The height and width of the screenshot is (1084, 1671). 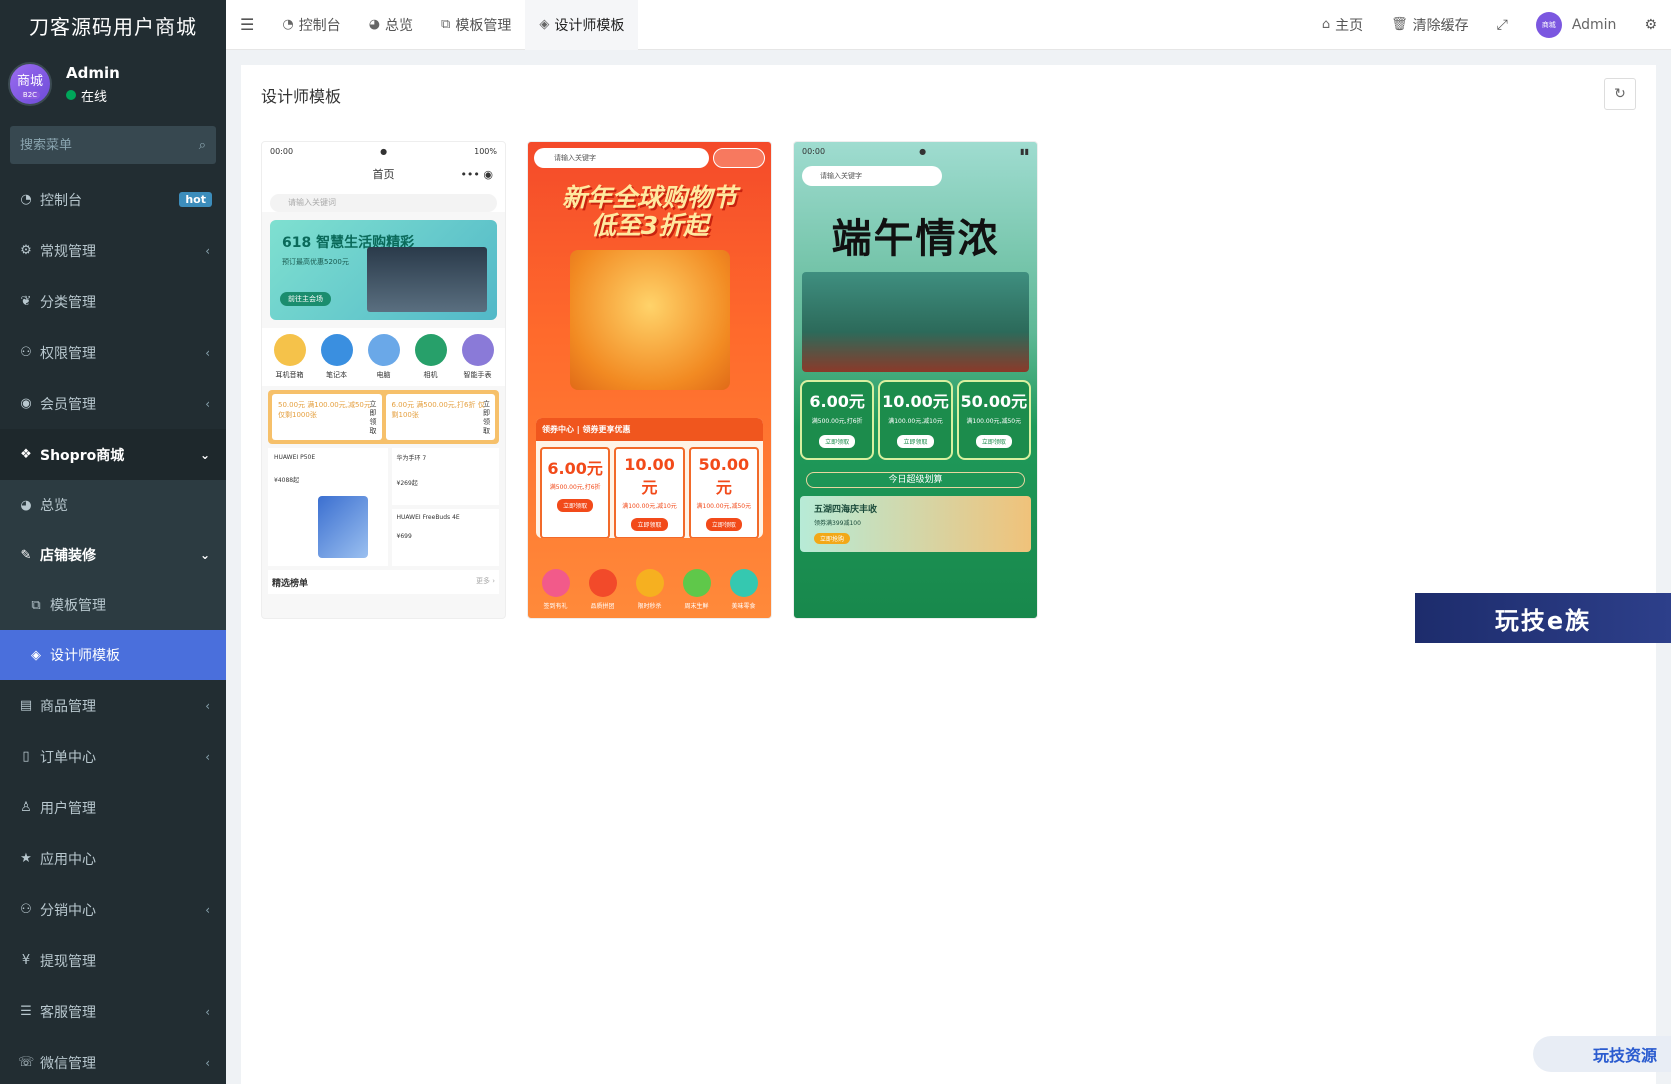 What do you see at coordinates (113, 756) in the screenshot?
I see `sidebar-item-order: ▯ 订单中心 ‹` at bounding box center [113, 756].